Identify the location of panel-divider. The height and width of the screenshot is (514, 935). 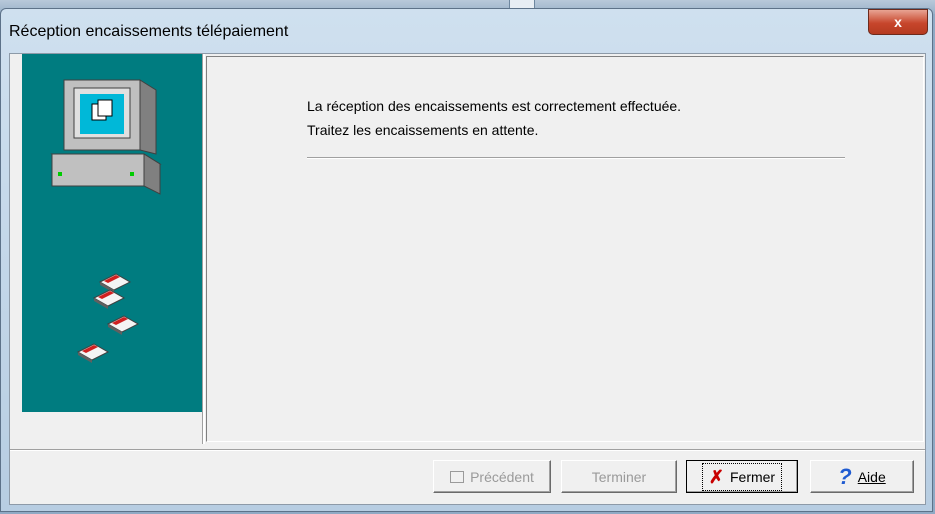
(203, 249).